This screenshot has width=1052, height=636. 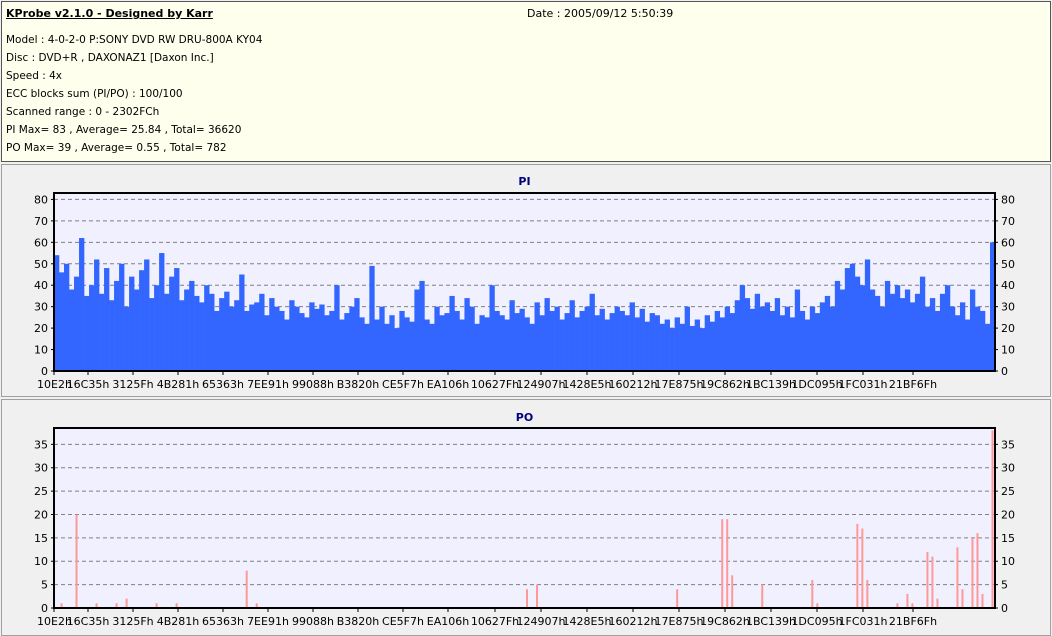 I want to click on po-xtick-label: B3820h, so click(x=358, y=621).